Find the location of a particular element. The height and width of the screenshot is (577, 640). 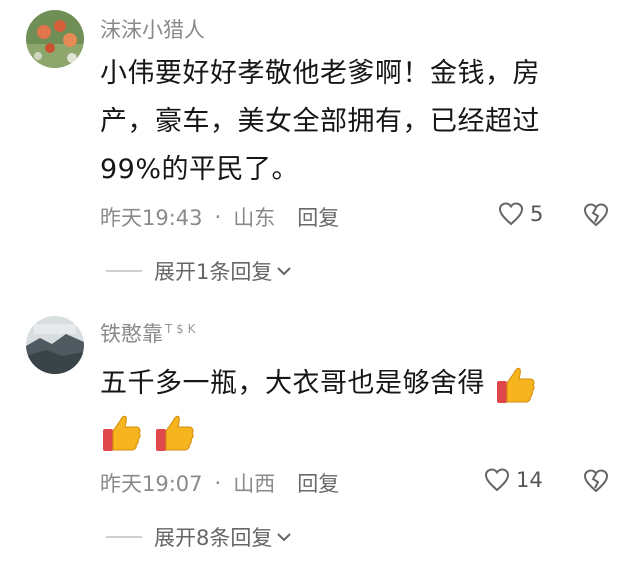

like-button: 14 is located at coordinates (513, 480).